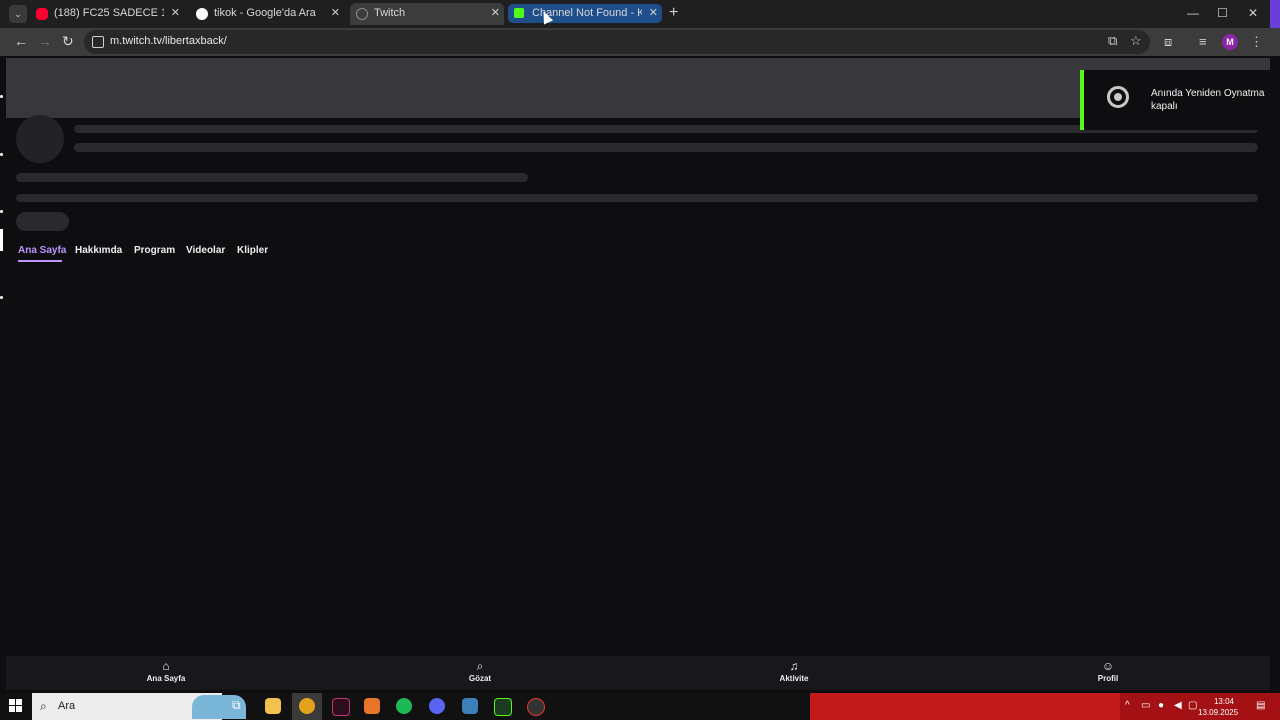 The width and height of the screenshot is (1280, 720). I want to click on clock-date: 13.09.2025, so click(1218, 712).